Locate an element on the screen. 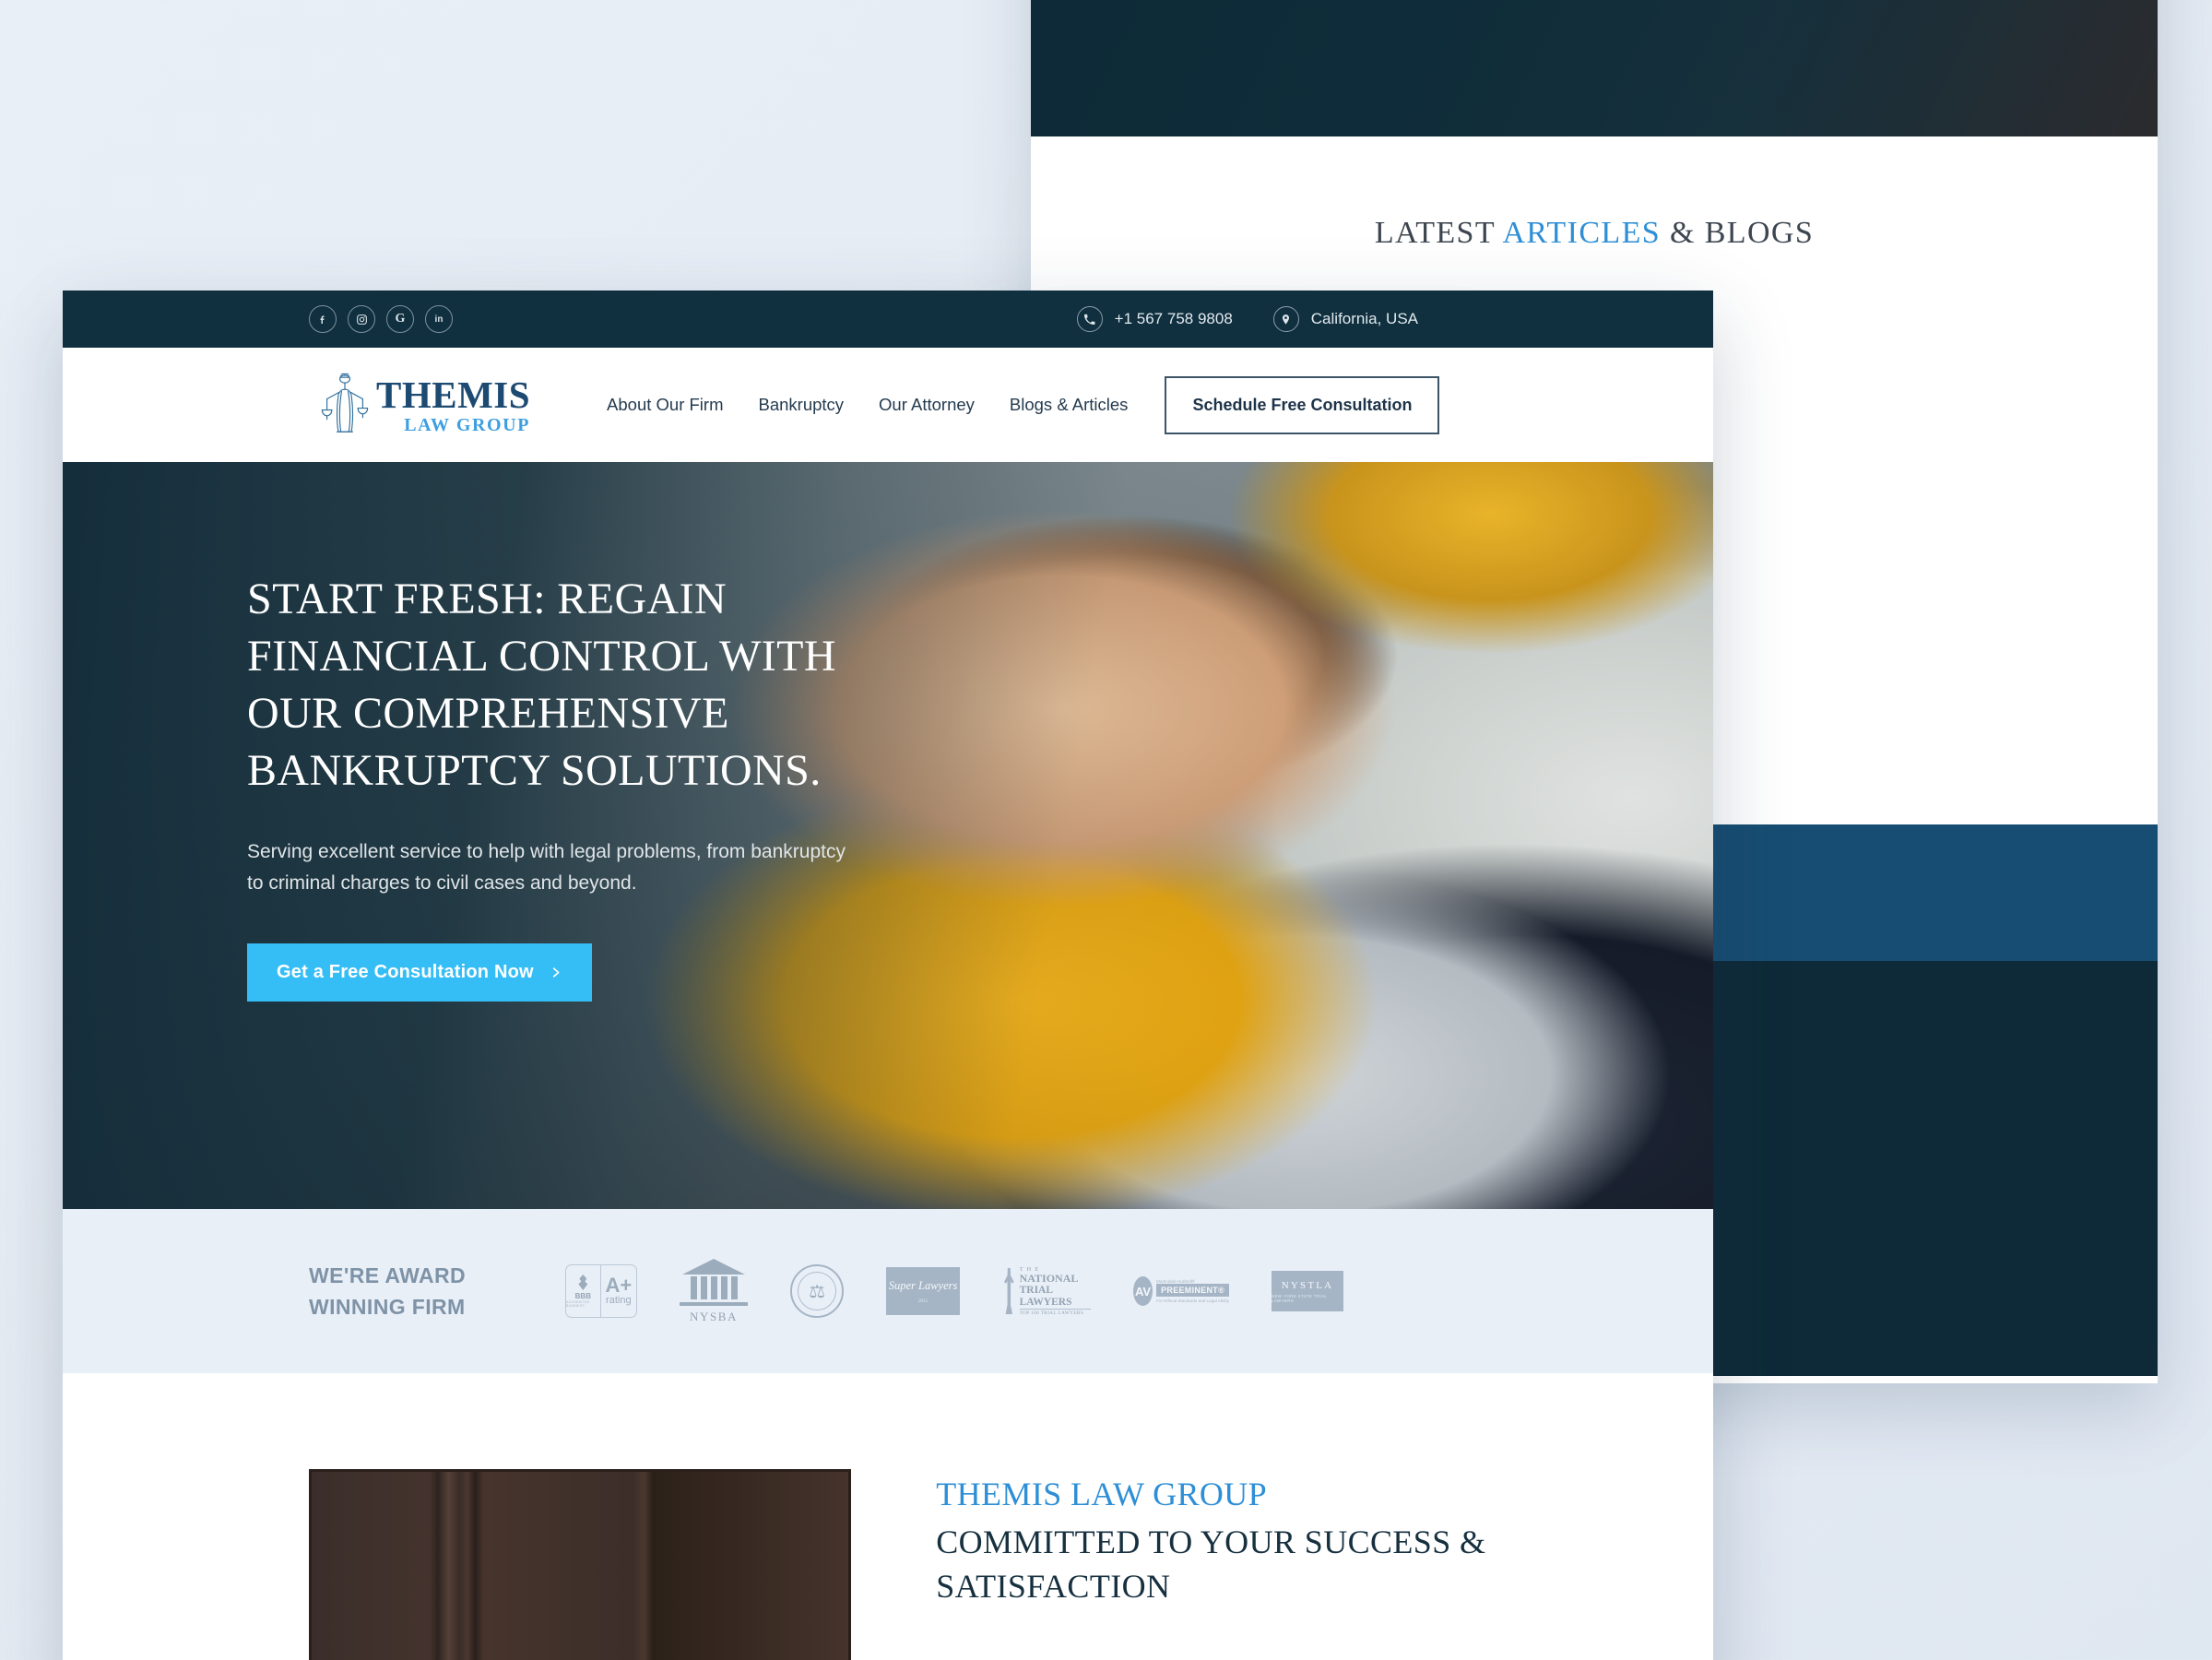 The image size is (2212, 1660). social-links: G in is located at coordinates (381, 319).